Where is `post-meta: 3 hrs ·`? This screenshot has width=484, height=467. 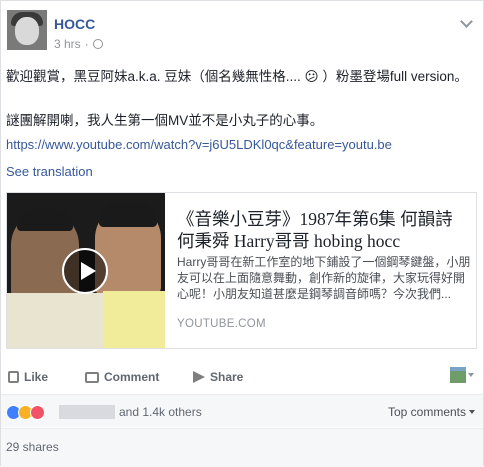 post-meta: 3 hrs · is located at coordinates (78, 44).